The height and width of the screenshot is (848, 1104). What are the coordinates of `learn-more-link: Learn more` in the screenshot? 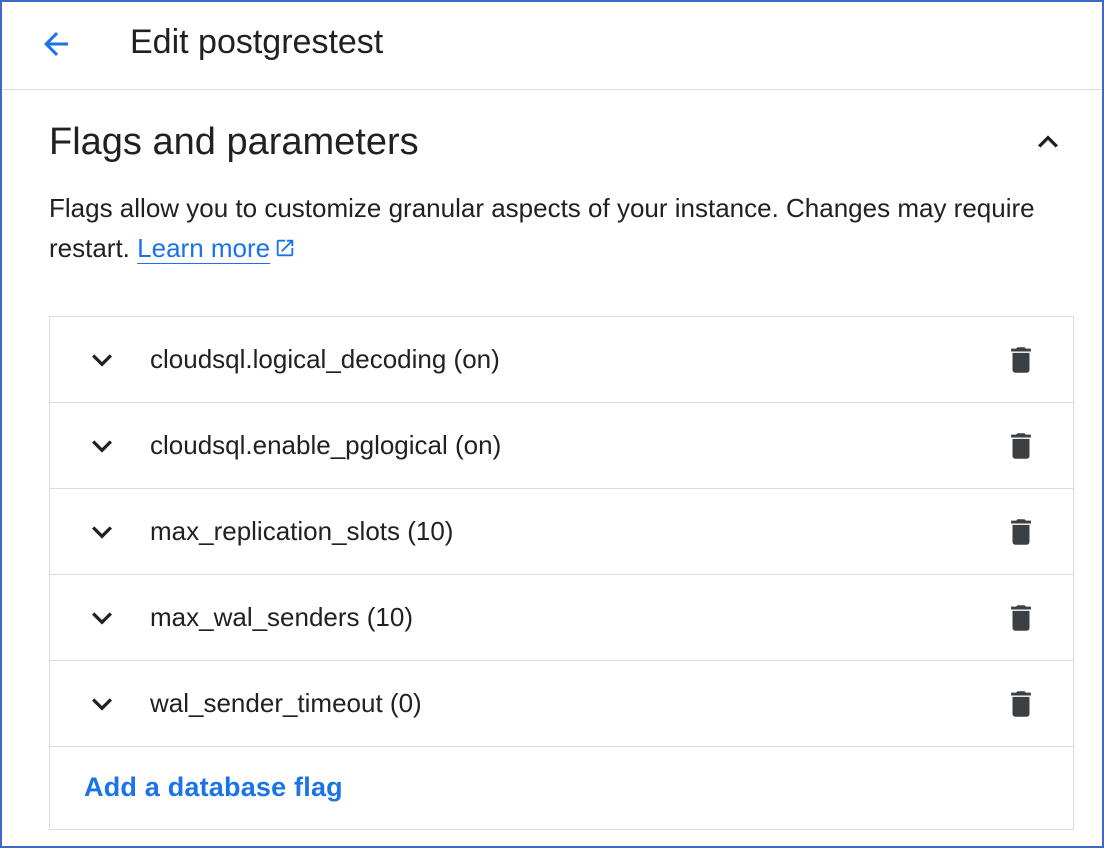 It's located at (216, 248).